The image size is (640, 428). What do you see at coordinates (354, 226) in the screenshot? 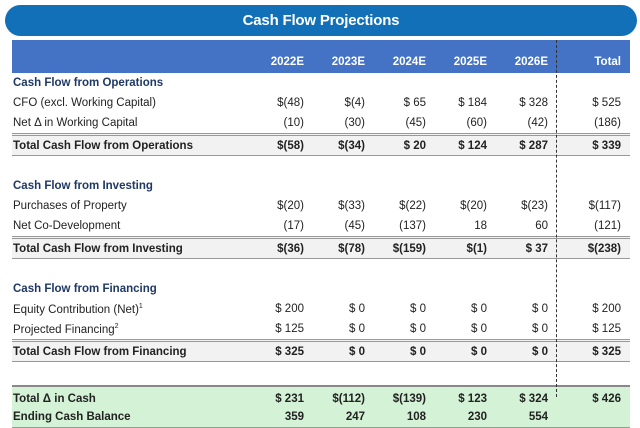
I see `cell-2023e: (45)` at bounding box center [354, 226].